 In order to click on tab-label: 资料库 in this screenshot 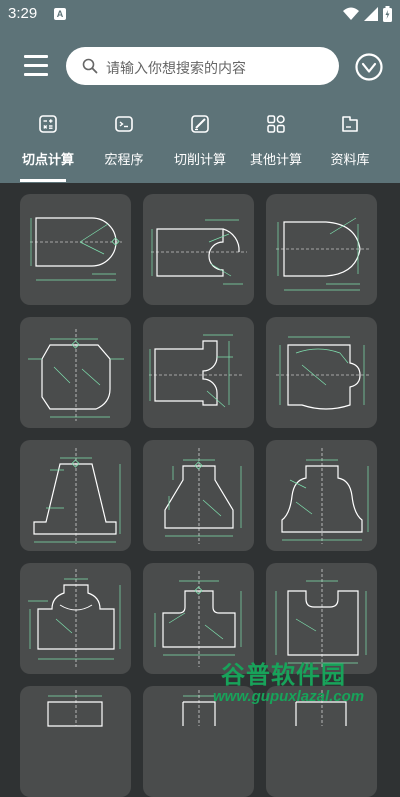, I will do `click(350, 160)`.